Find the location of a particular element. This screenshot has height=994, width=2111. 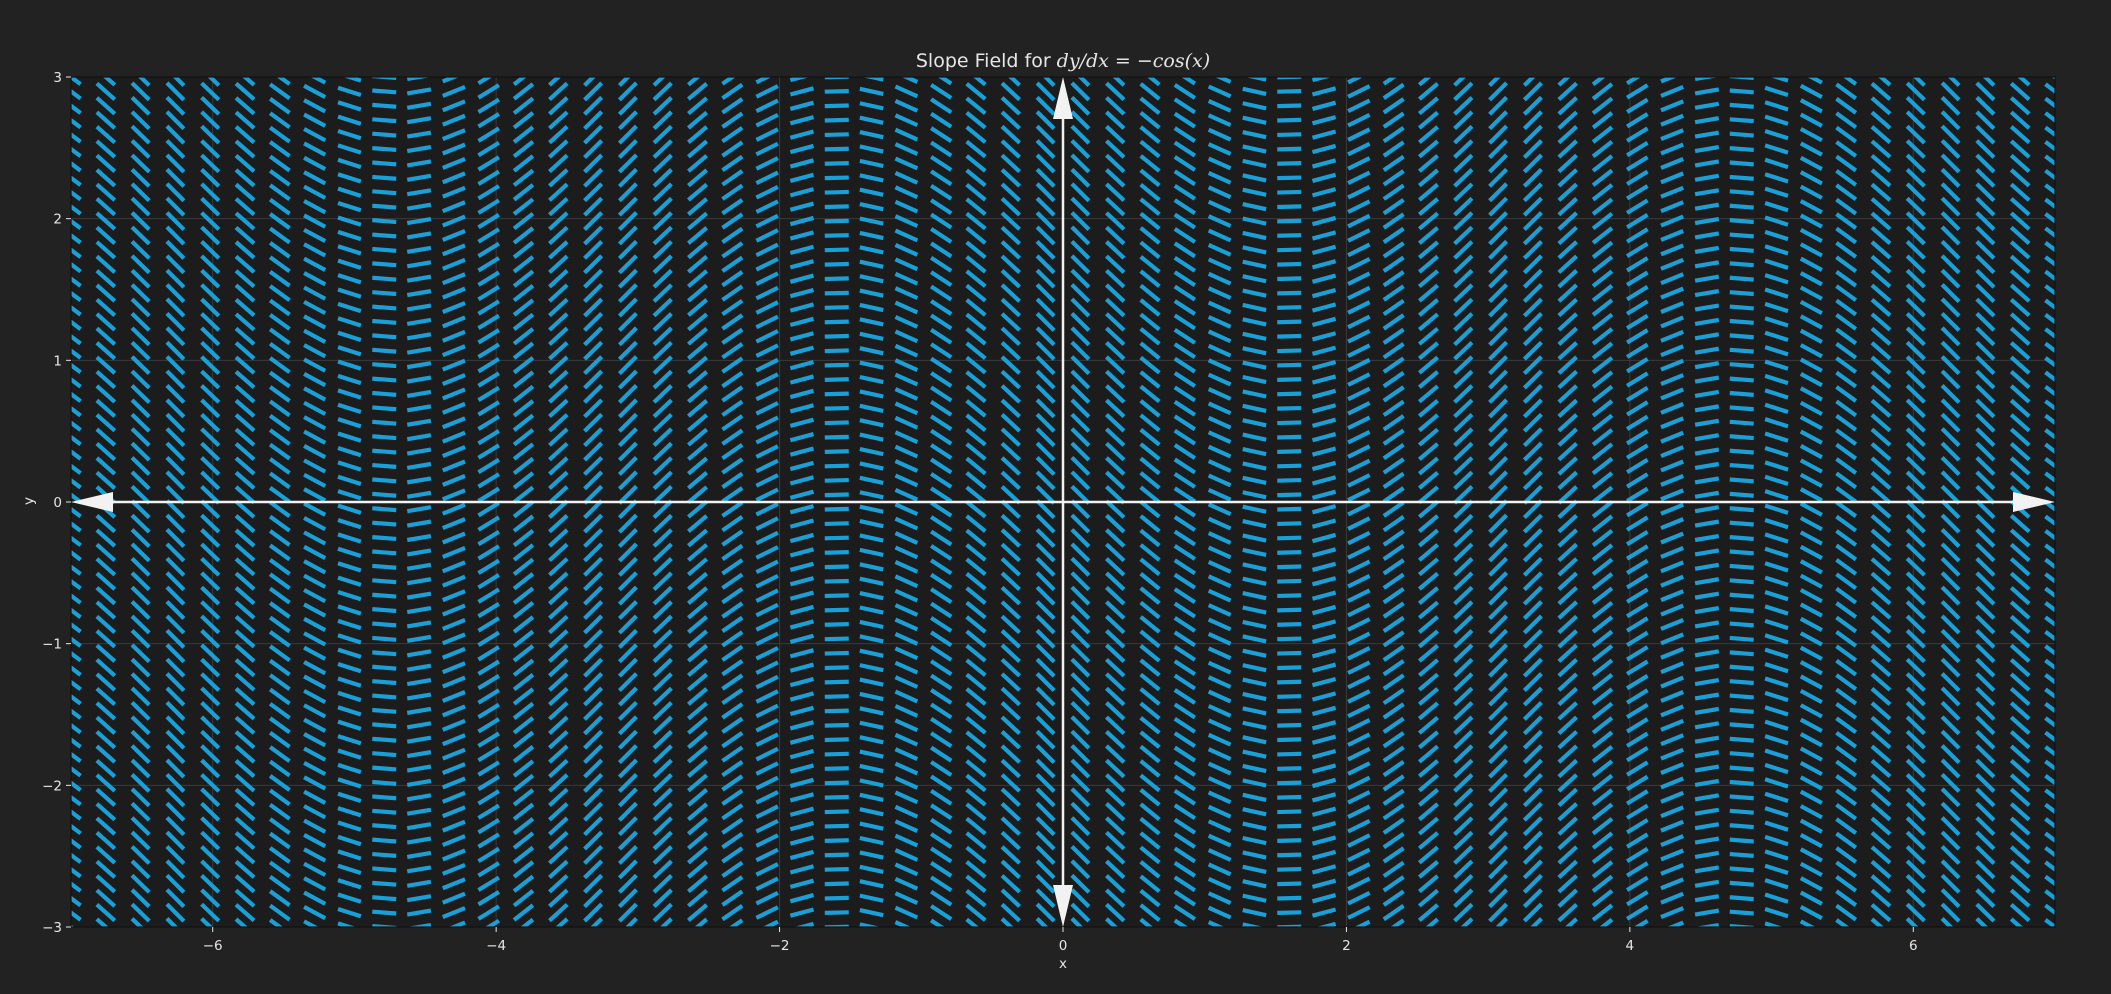

x-axis-label: x is located at coordinates (1063, 964).